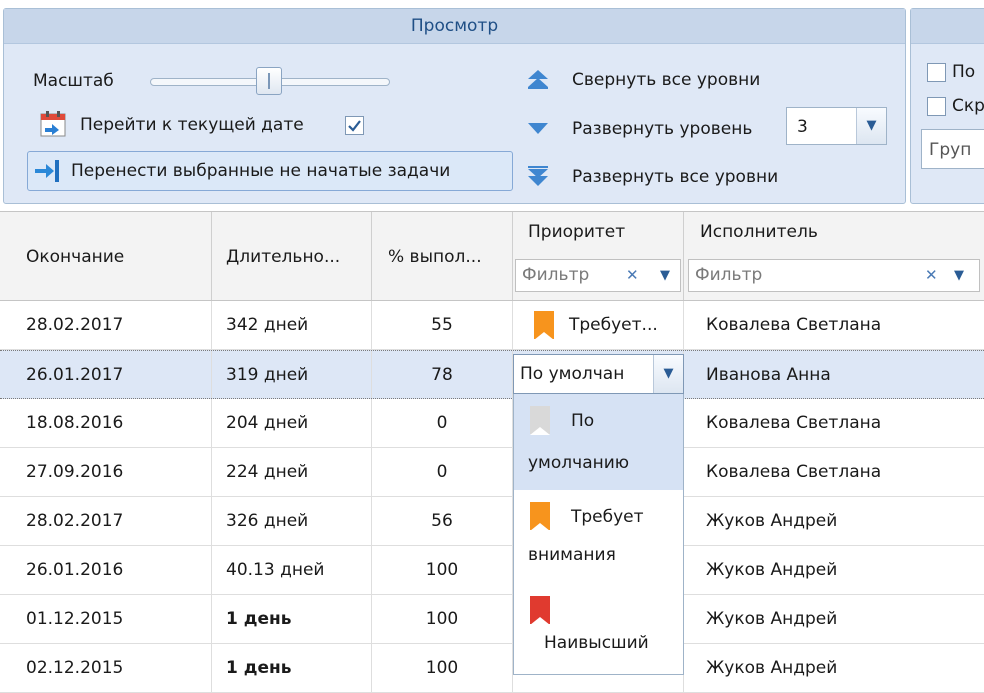 The width and height of the screenshot is (984, 693). What do you see at coordinates (598, 256) in the screenshot?
I see `column-header-priority: Приоритет Фильтр ✕ ▼` at bounding box center [598, 256].